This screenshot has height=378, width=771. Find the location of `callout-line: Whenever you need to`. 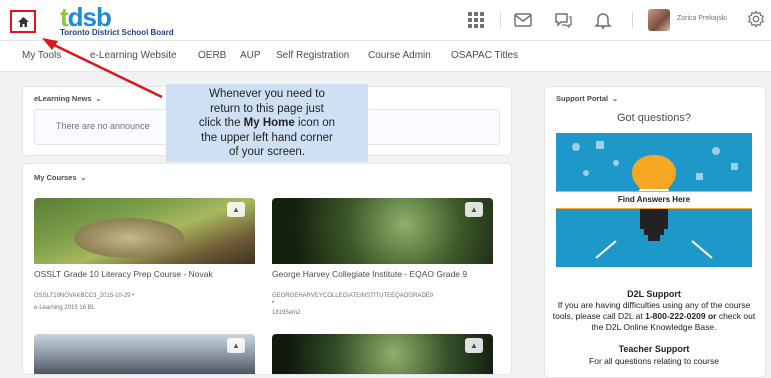

callout-line: Whenever you need to is located at coordinates (267, 94).